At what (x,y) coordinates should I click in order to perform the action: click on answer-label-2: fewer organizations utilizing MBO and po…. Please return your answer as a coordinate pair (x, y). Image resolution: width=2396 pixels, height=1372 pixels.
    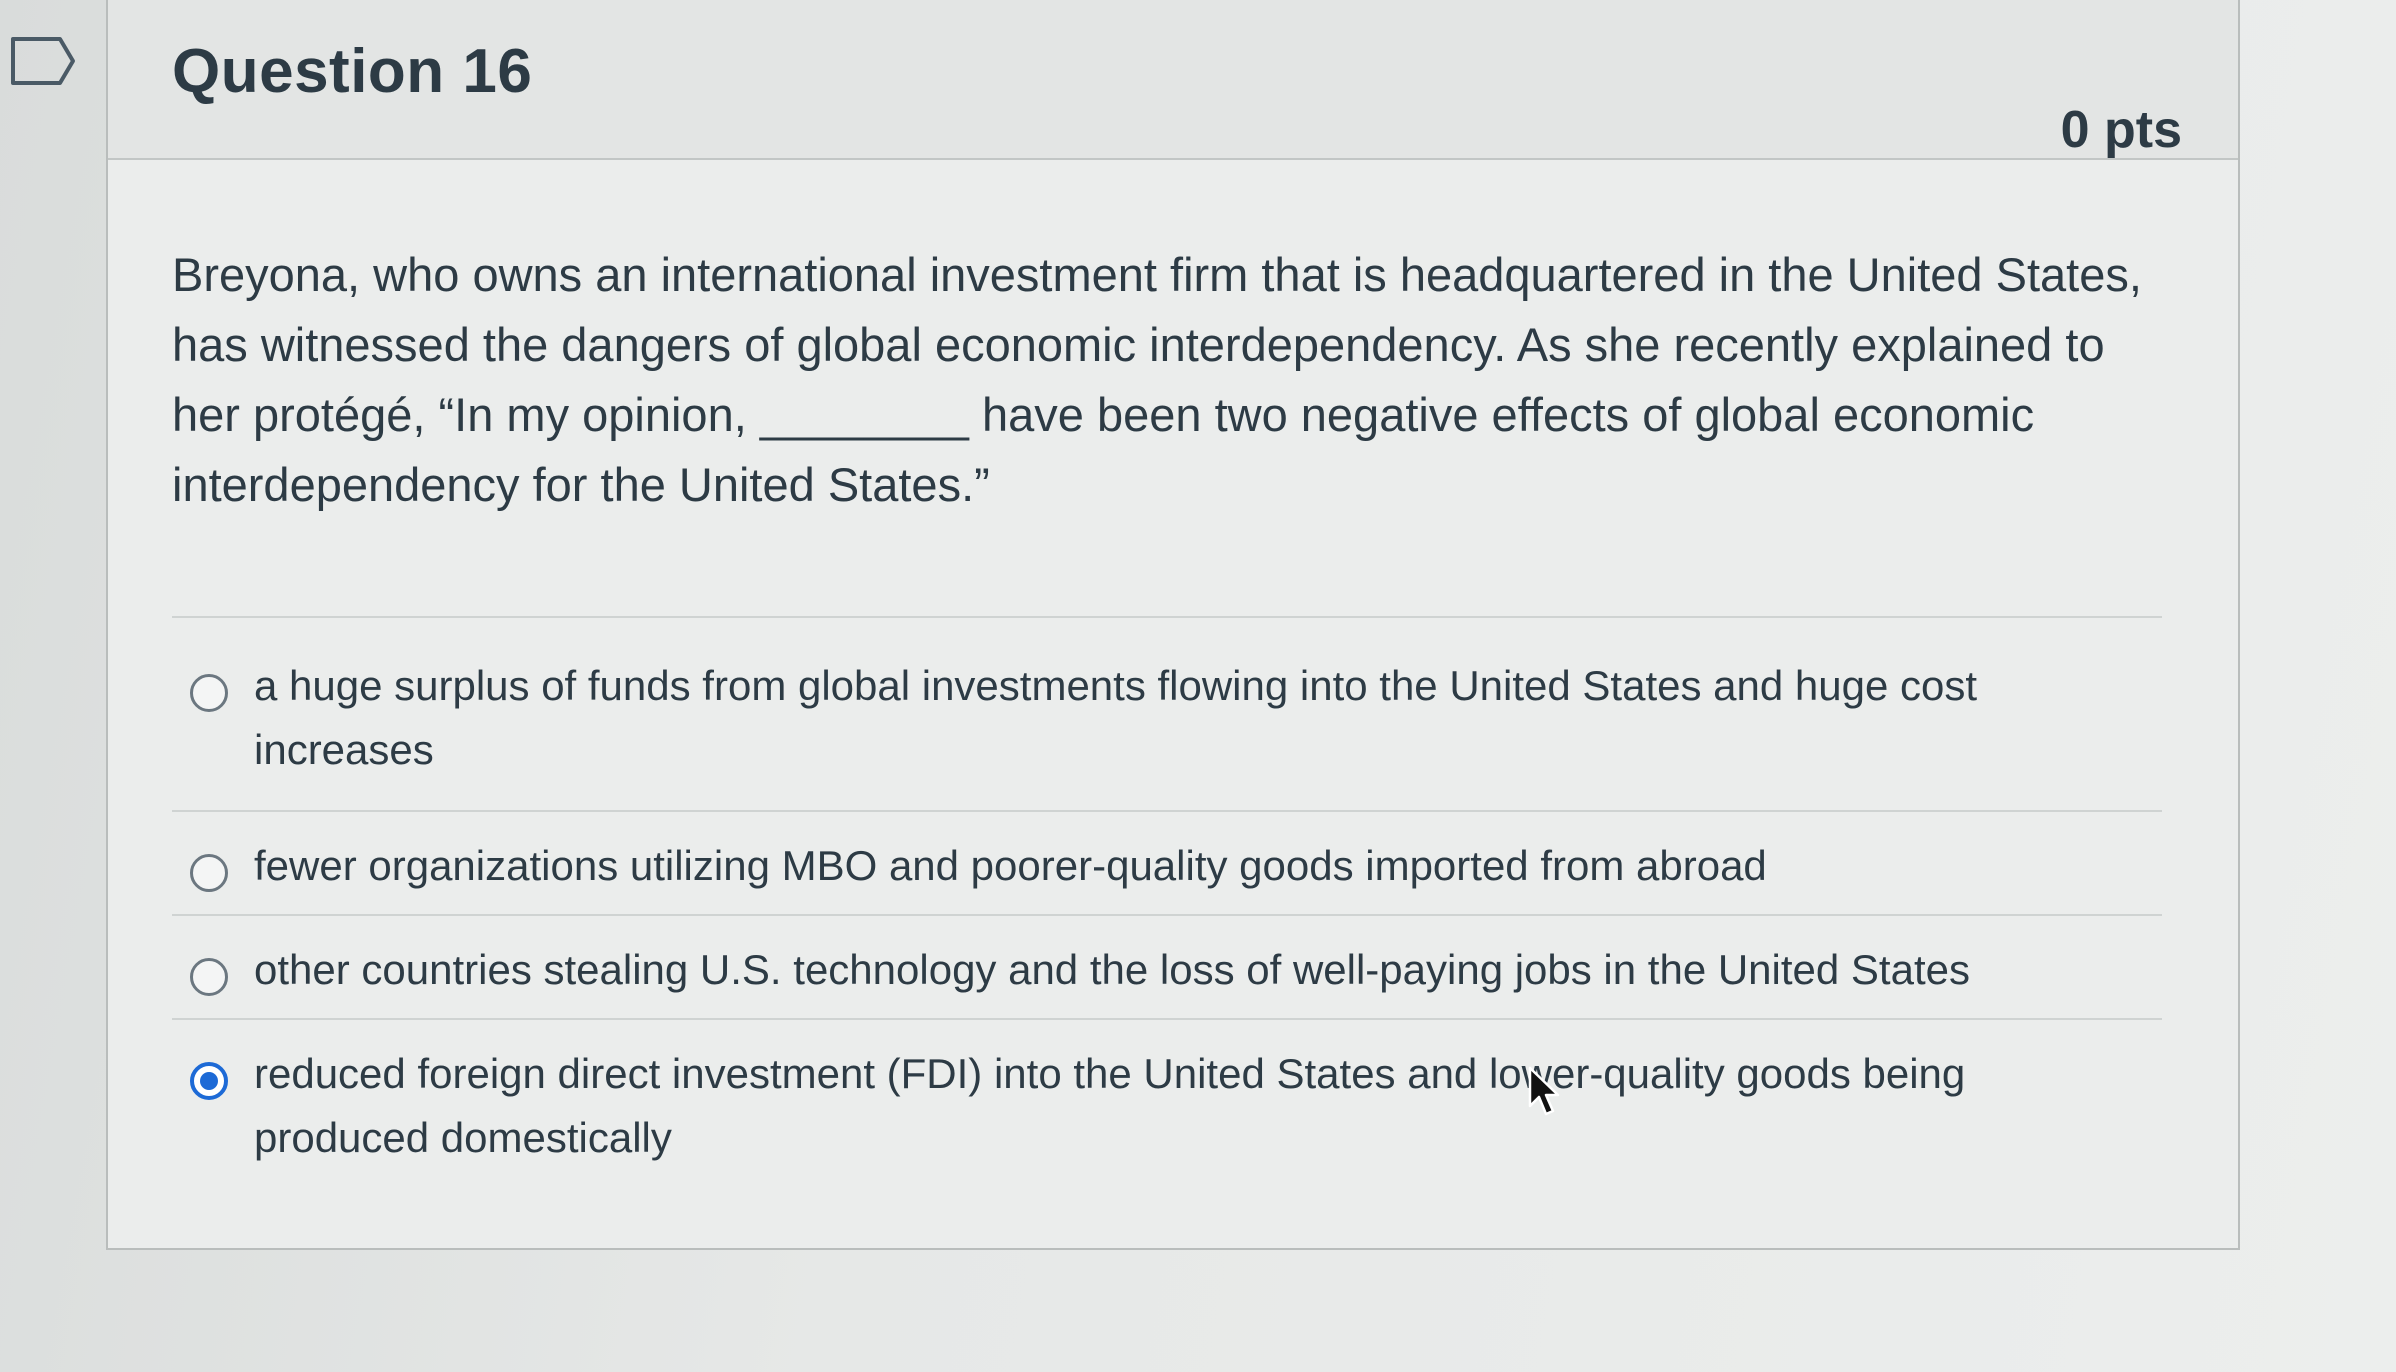
    Looking at the image, I should click on (1154, 866).